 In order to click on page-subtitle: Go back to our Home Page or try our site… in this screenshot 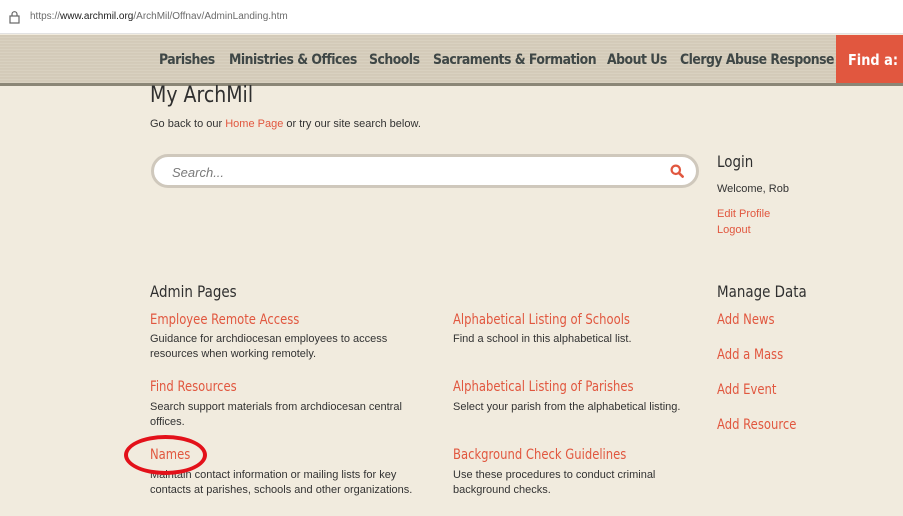, I will do `click(285, 124)`.